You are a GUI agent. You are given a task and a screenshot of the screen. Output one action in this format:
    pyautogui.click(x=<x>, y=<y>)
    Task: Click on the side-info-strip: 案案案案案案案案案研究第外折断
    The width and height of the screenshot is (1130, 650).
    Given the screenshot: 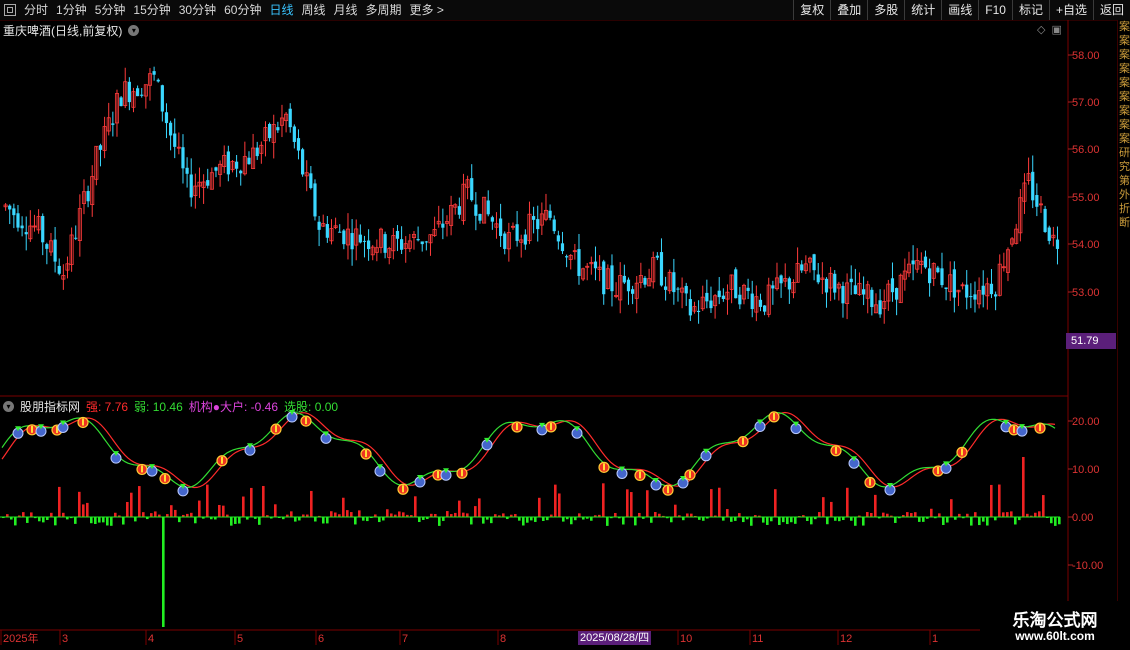 What is the action you would take?
    pyautogui.click(x=1123, y=325)
    